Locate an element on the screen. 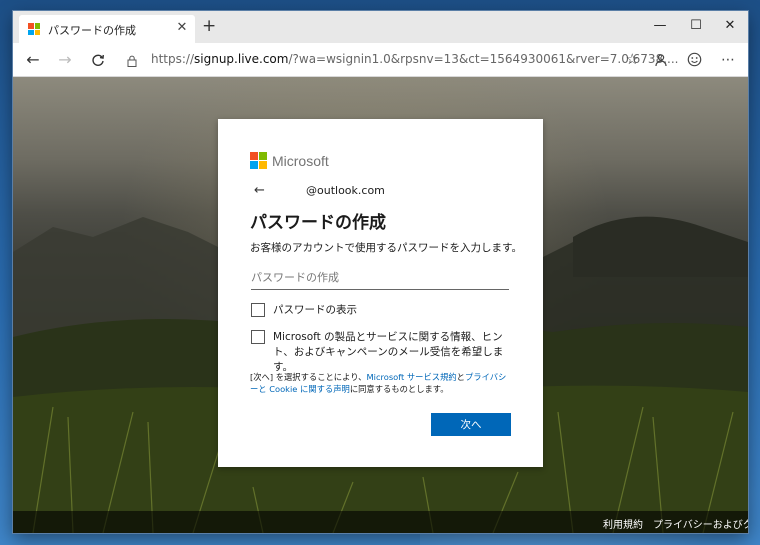 The width and height of the screenshot is (760, 545). url-scheme: https:// is located at coordinates (173, 59).